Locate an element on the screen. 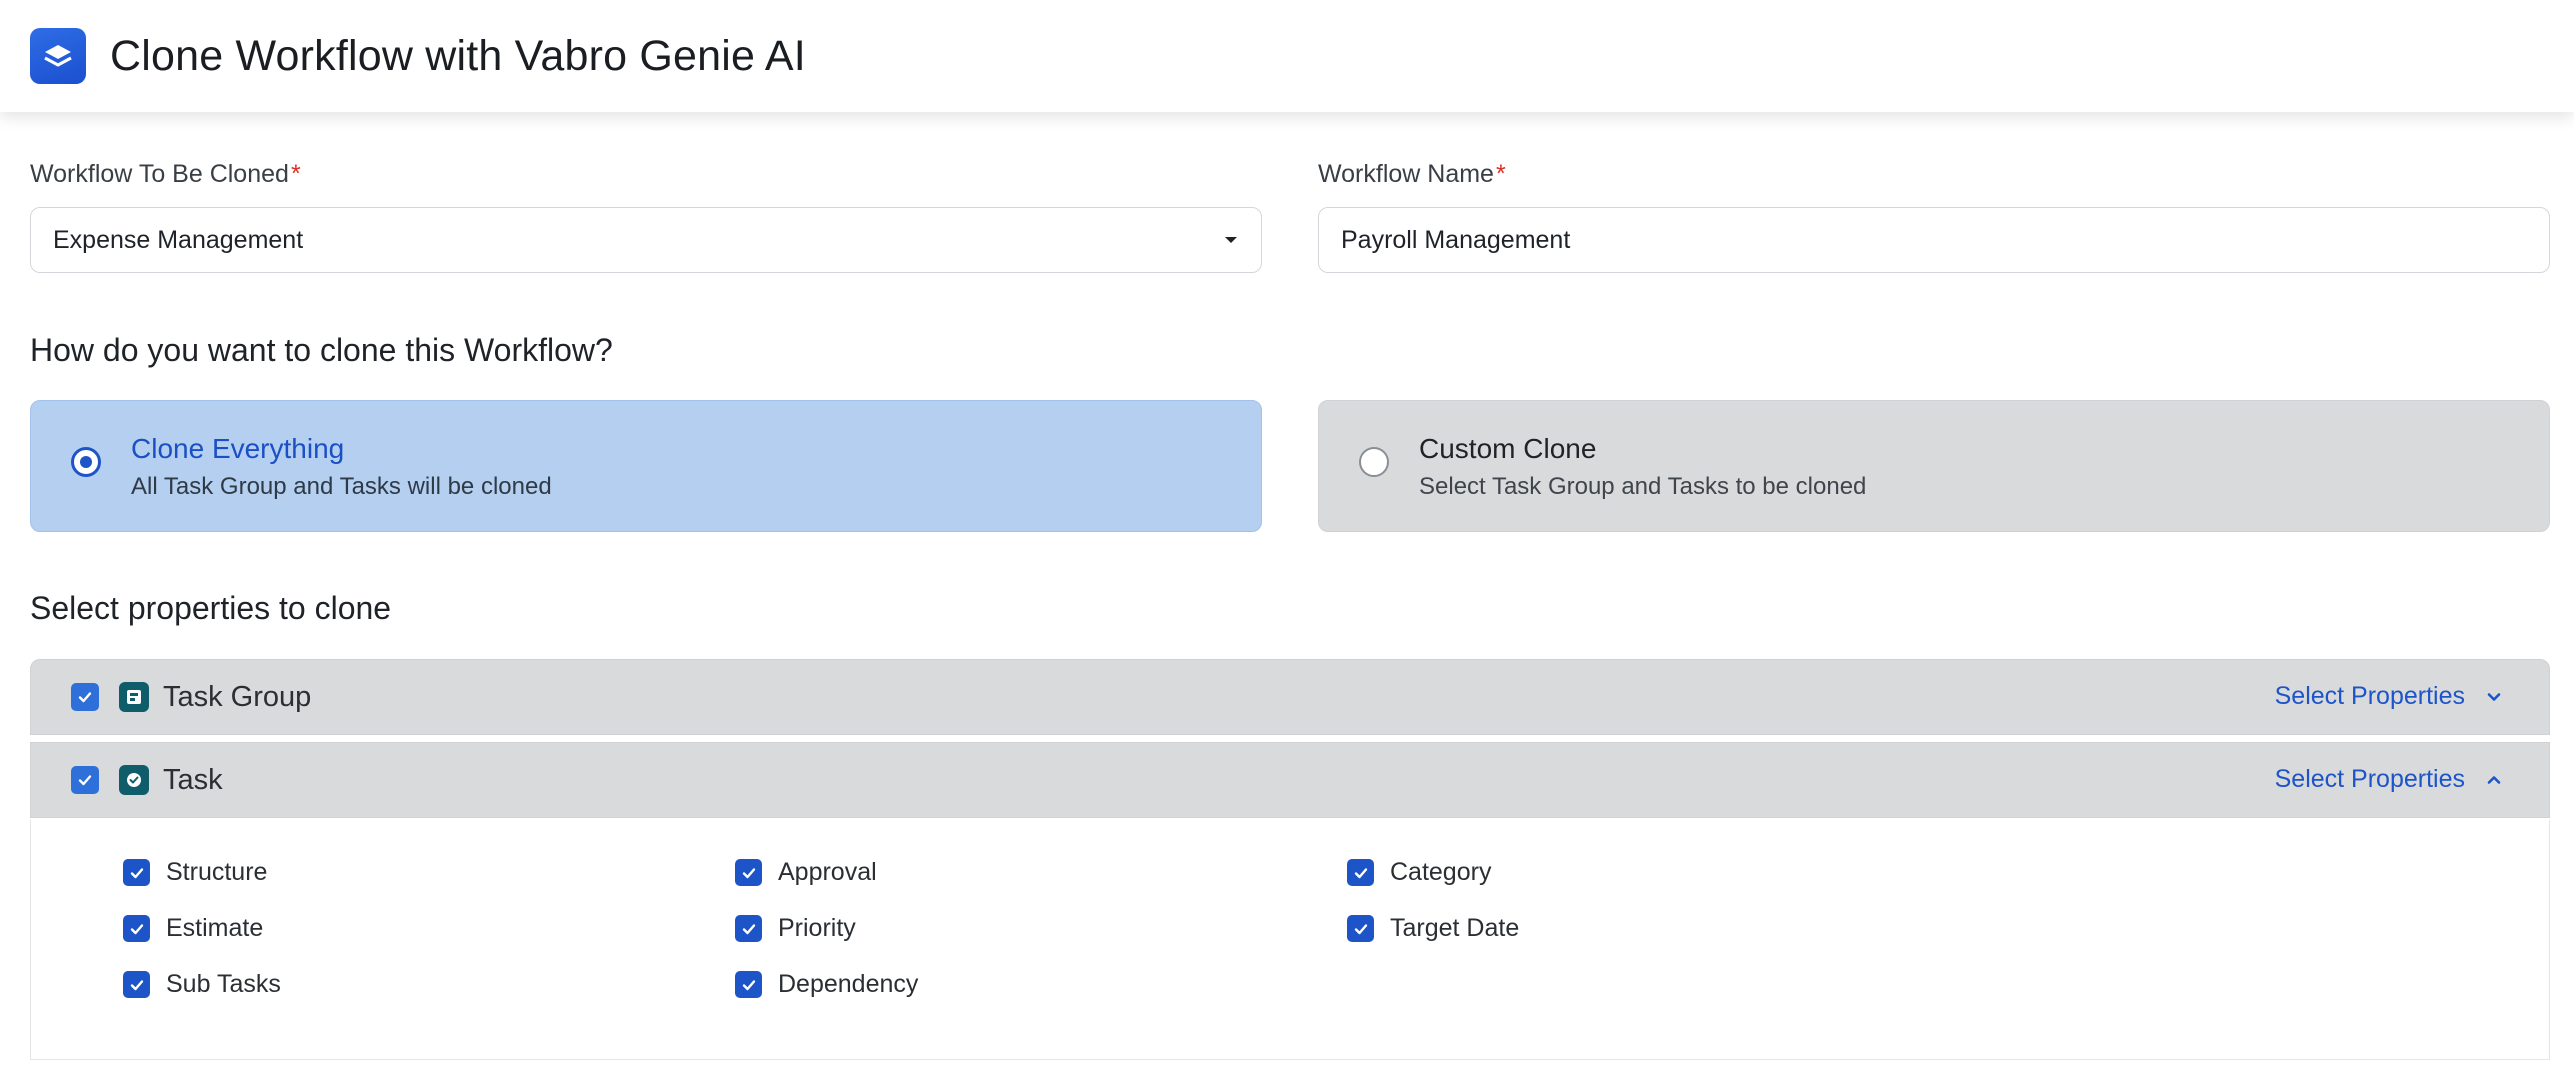 The image size is (2574, 1074). workflow-name-input: Payroll Management is located at coordinates (1934, 240).